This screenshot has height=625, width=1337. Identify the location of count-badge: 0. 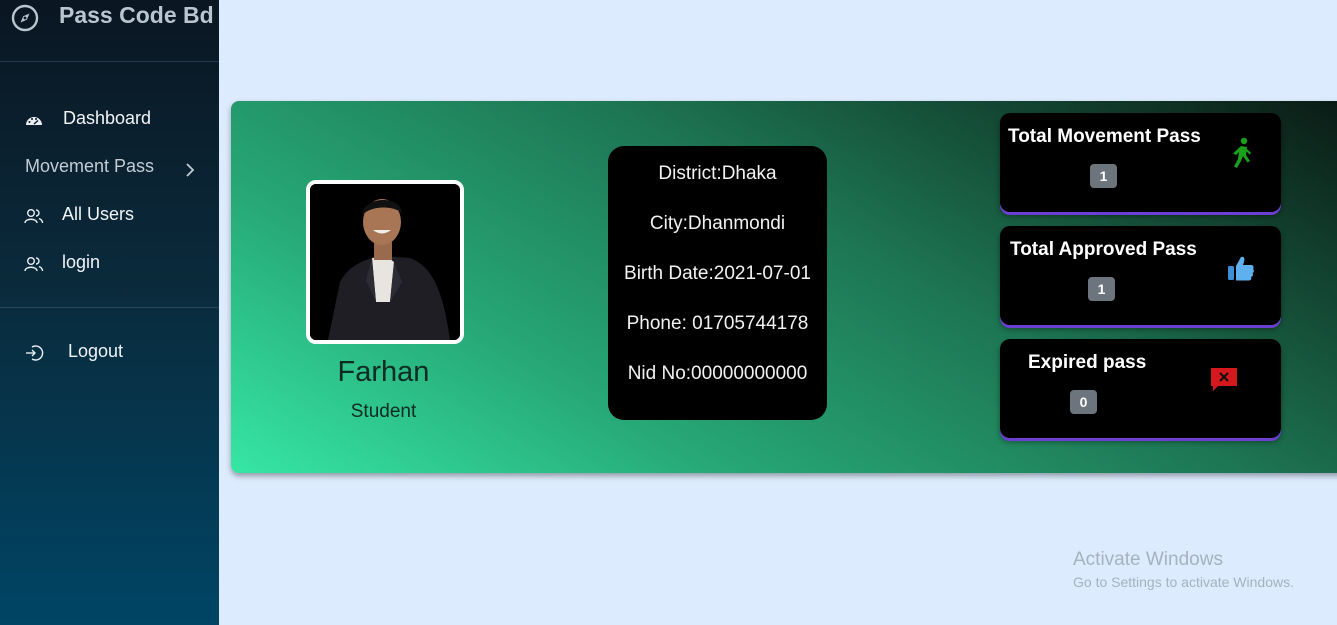
(1083, 402).